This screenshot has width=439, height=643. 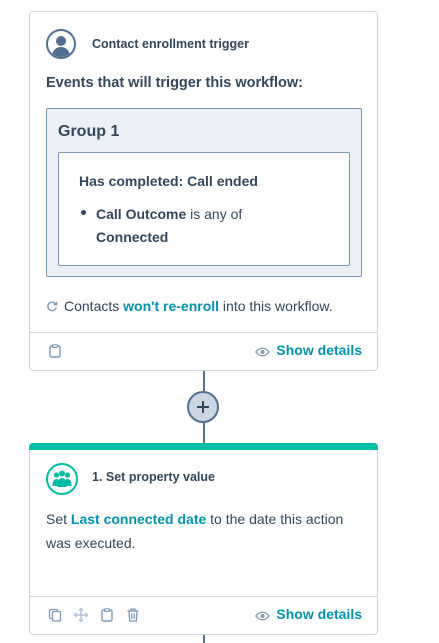 I want to click on action-footer: Show details, so click(x=203, y=615).